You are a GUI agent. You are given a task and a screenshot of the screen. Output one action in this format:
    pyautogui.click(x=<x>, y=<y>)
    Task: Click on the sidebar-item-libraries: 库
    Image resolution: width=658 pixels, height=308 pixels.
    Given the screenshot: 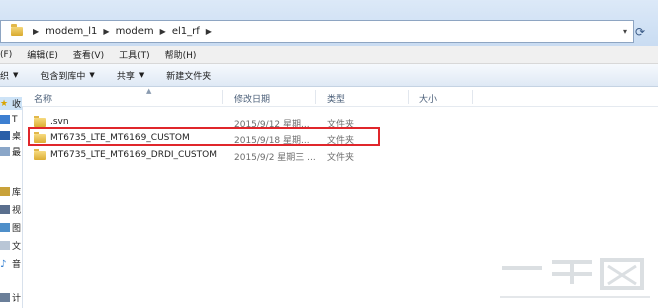 What is the action you would take?
    pyautogui.click(x=10, y=191)
    